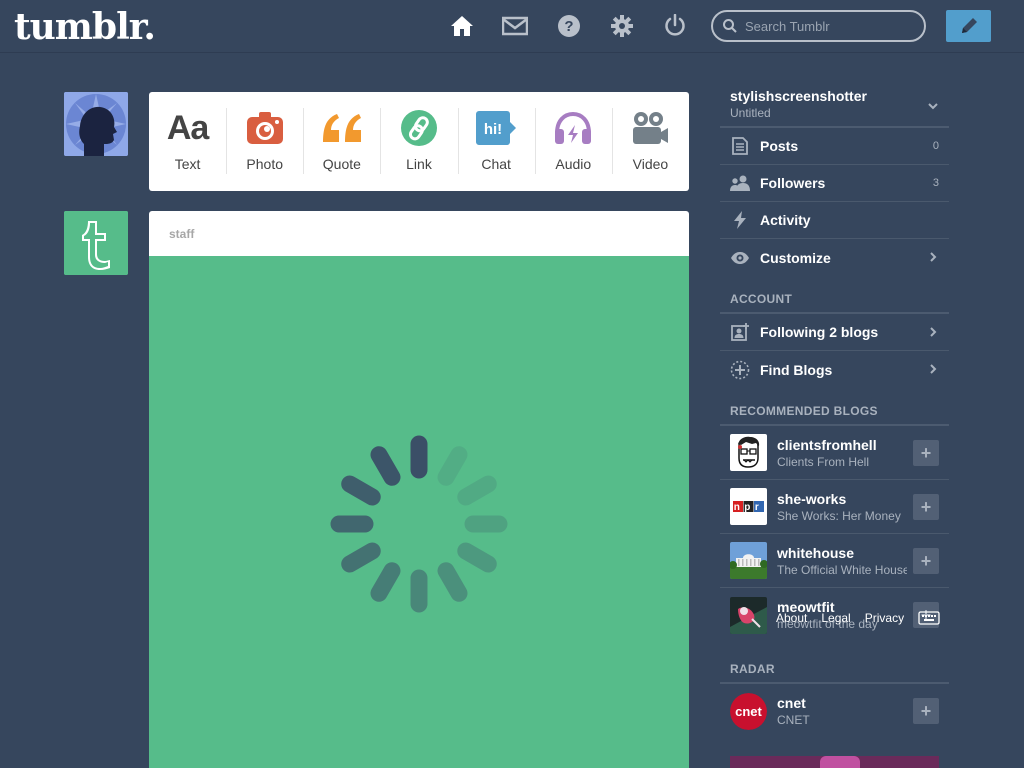 This screenshot has height=768, width=1024. I want to click on posts-count: 0, so click(935, 146).